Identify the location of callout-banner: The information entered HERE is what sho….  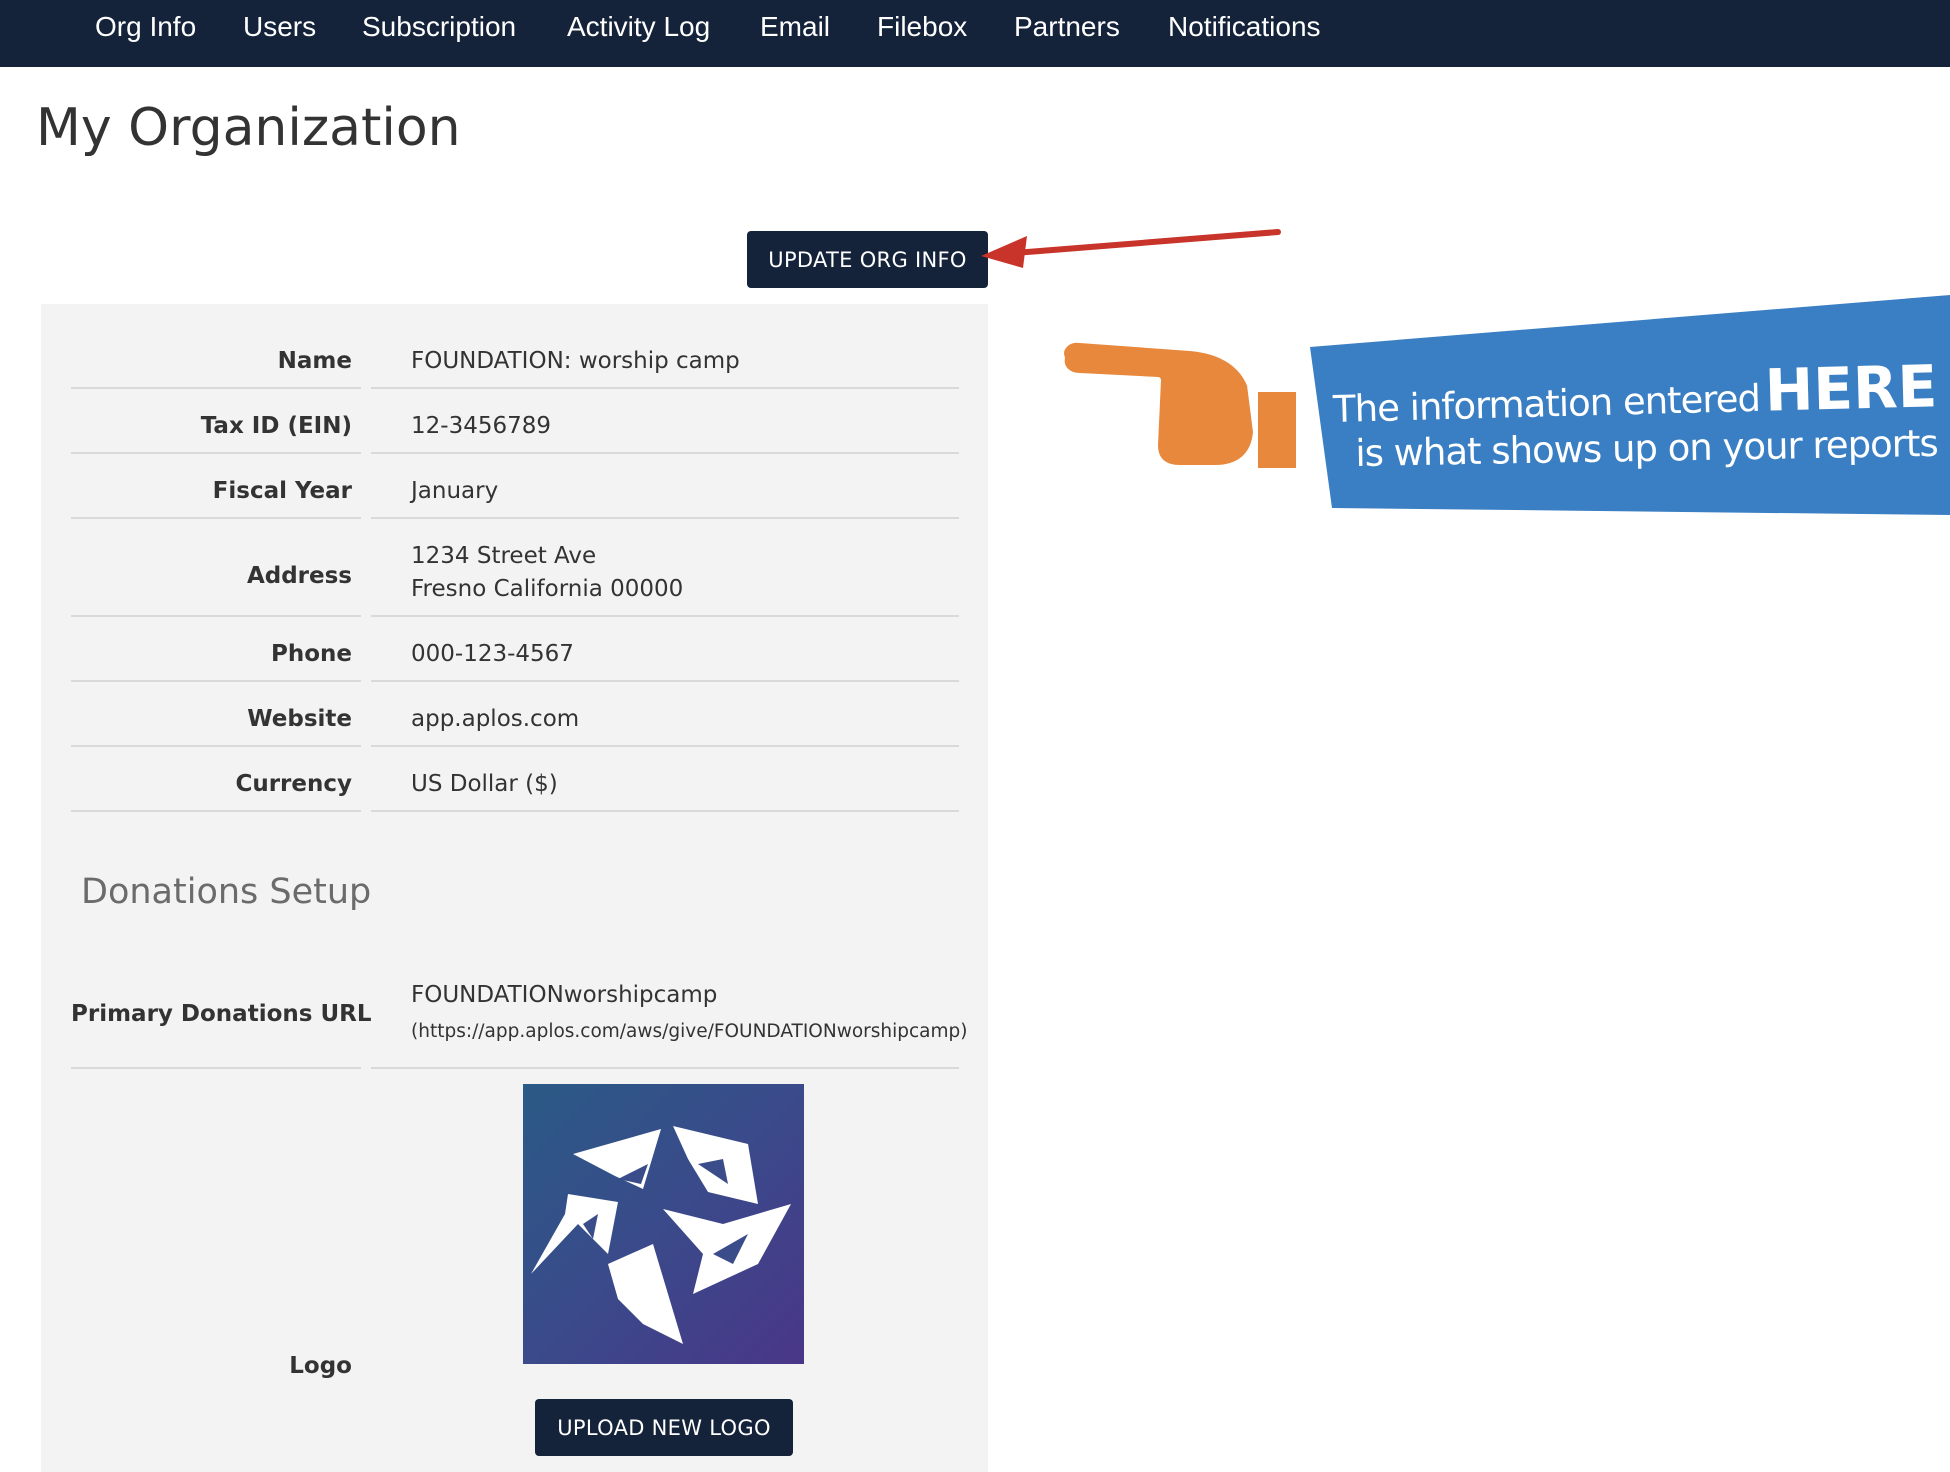
(1495, 405).